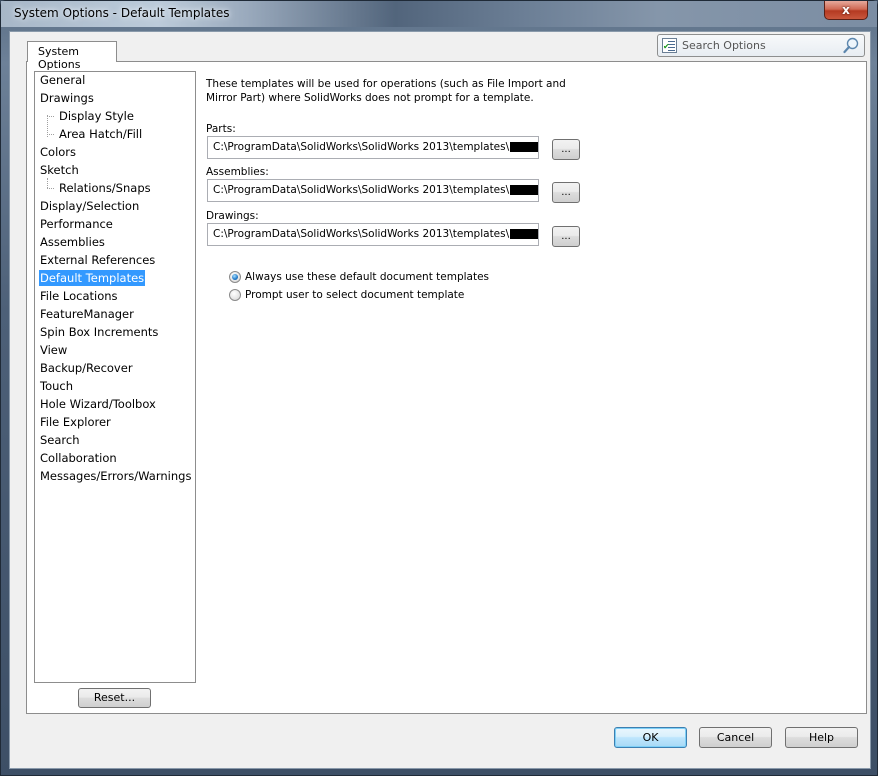  What do you see at coordinates (62, 80) in the screenshot?
I see `tree-item-general: General` at bounding box center [62, 80].